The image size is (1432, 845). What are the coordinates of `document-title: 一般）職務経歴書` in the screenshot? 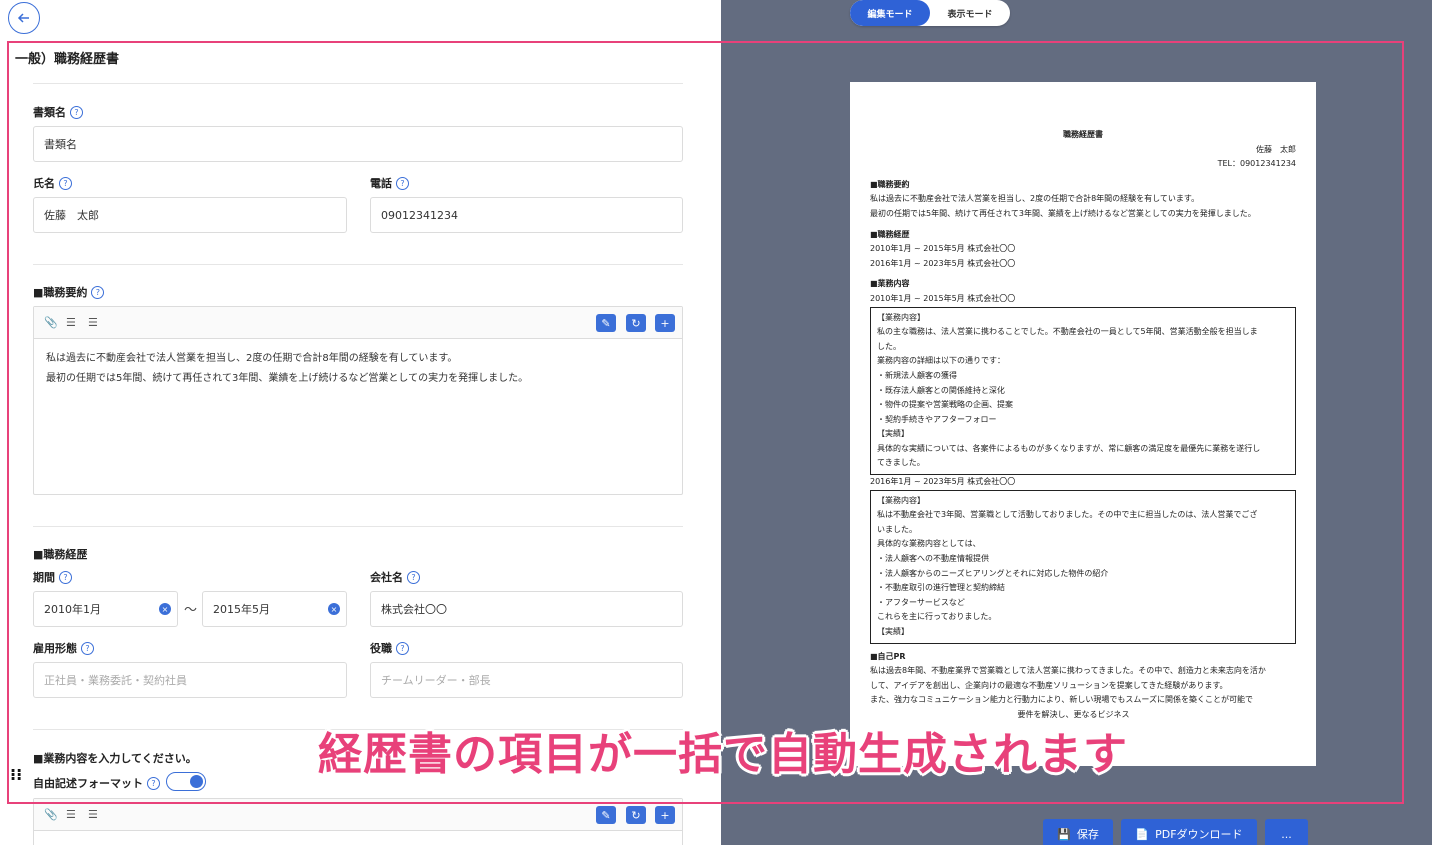 It's located at (67, 59).